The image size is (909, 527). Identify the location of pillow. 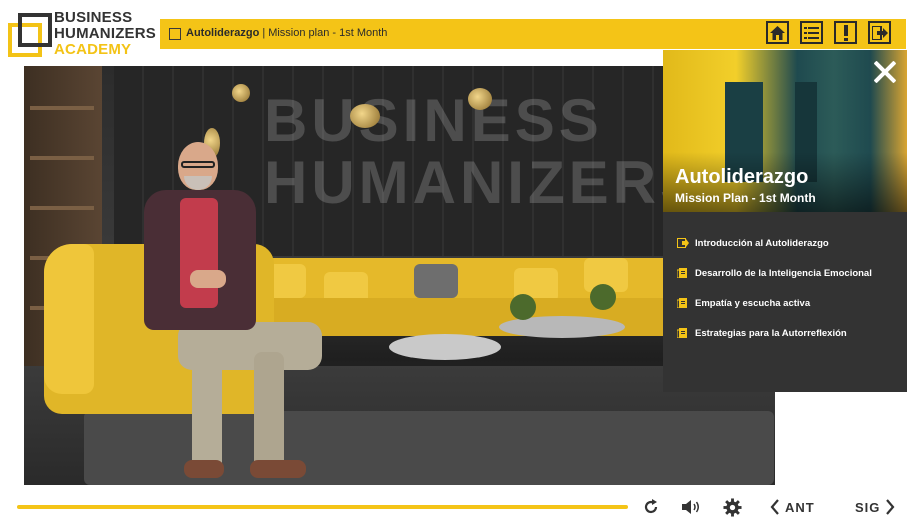
(436, 281).